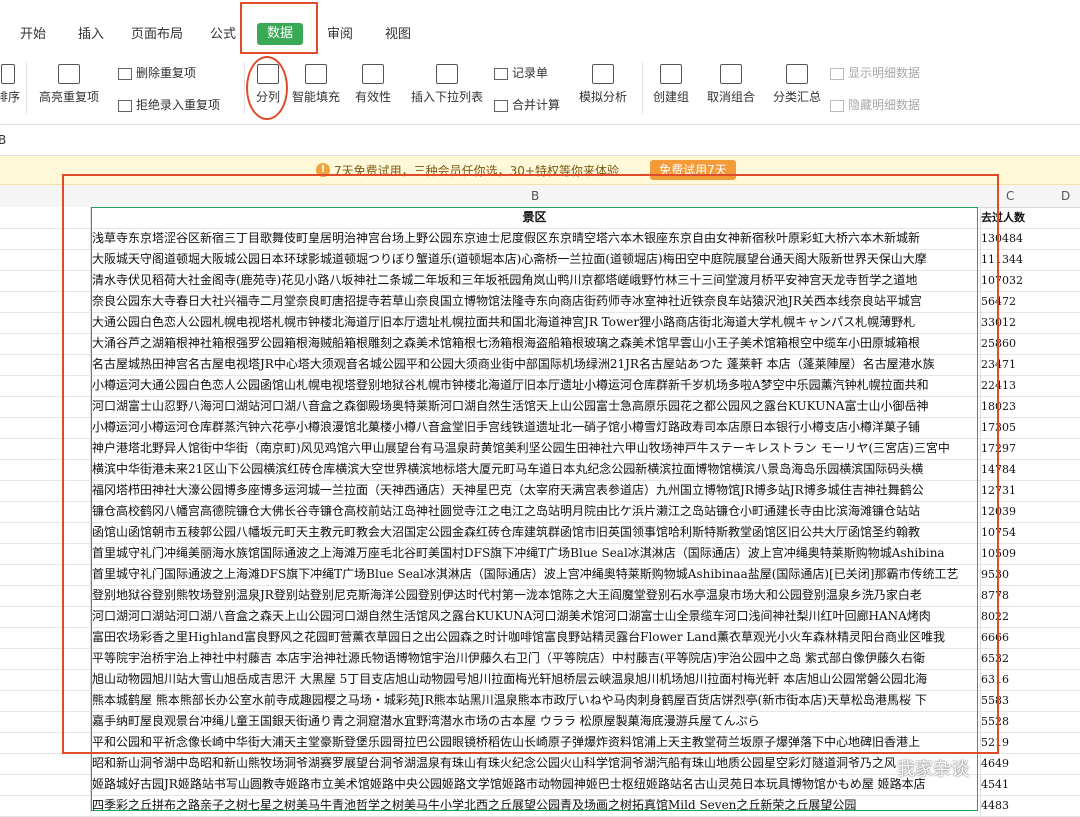 The width and height of the screenshot is (1080, 817). I want to click on insert-dropdown-button: 插入下拉列表, so click(447, 84).